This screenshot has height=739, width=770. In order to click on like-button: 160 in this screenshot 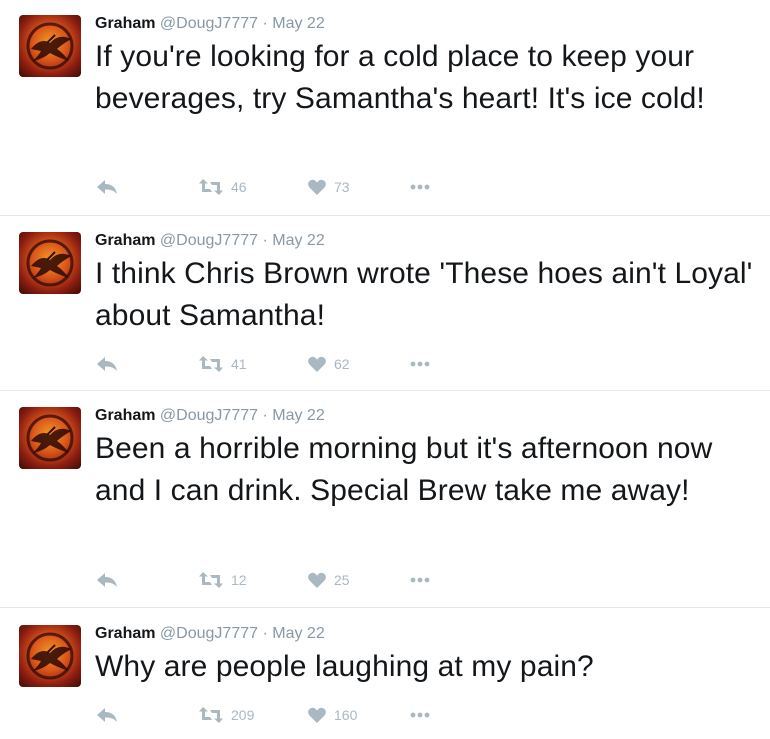, I will do `click(332, 715)`.